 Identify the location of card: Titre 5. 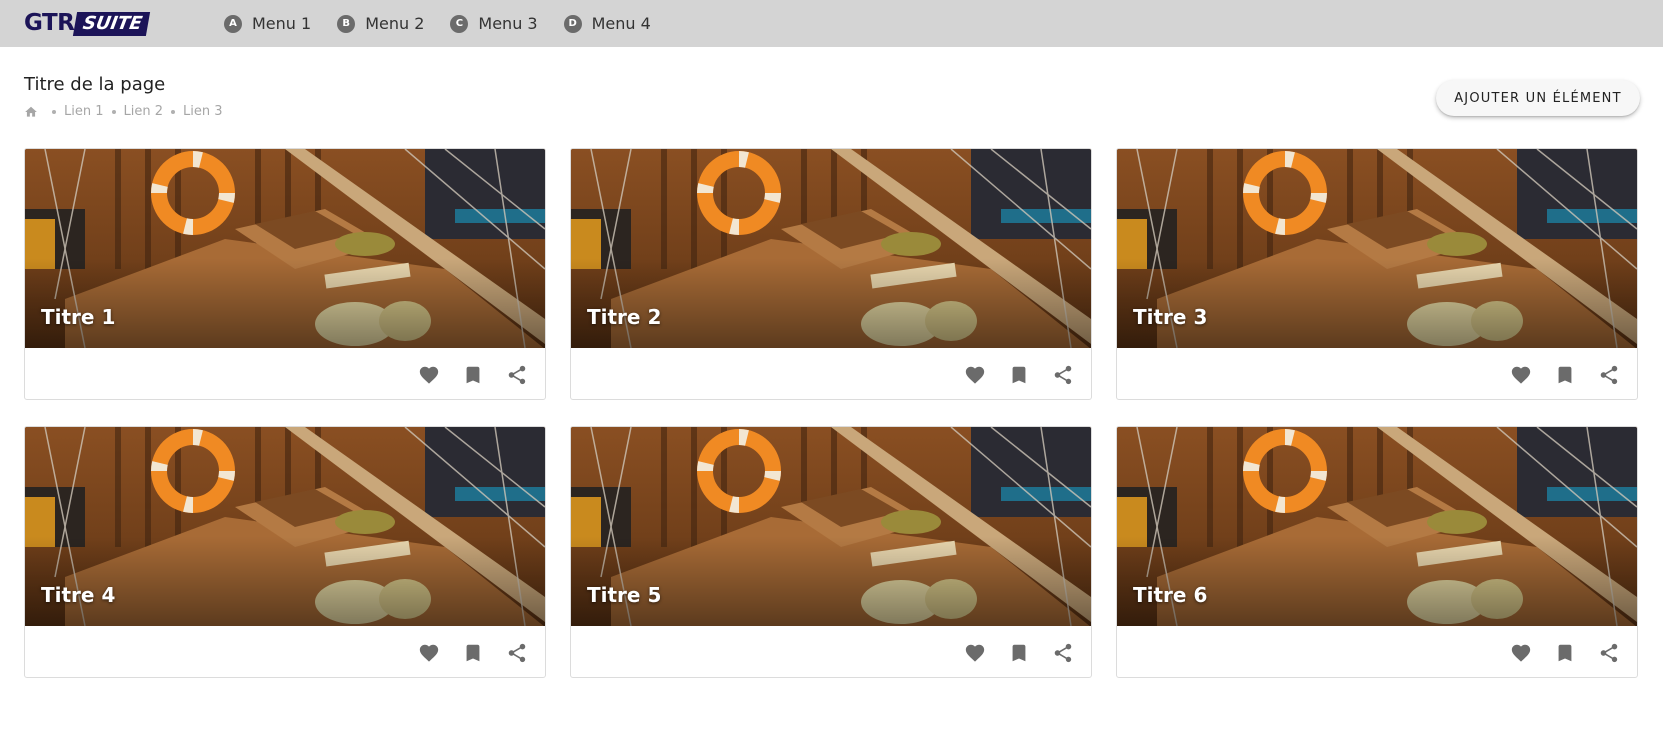
(831, 552).